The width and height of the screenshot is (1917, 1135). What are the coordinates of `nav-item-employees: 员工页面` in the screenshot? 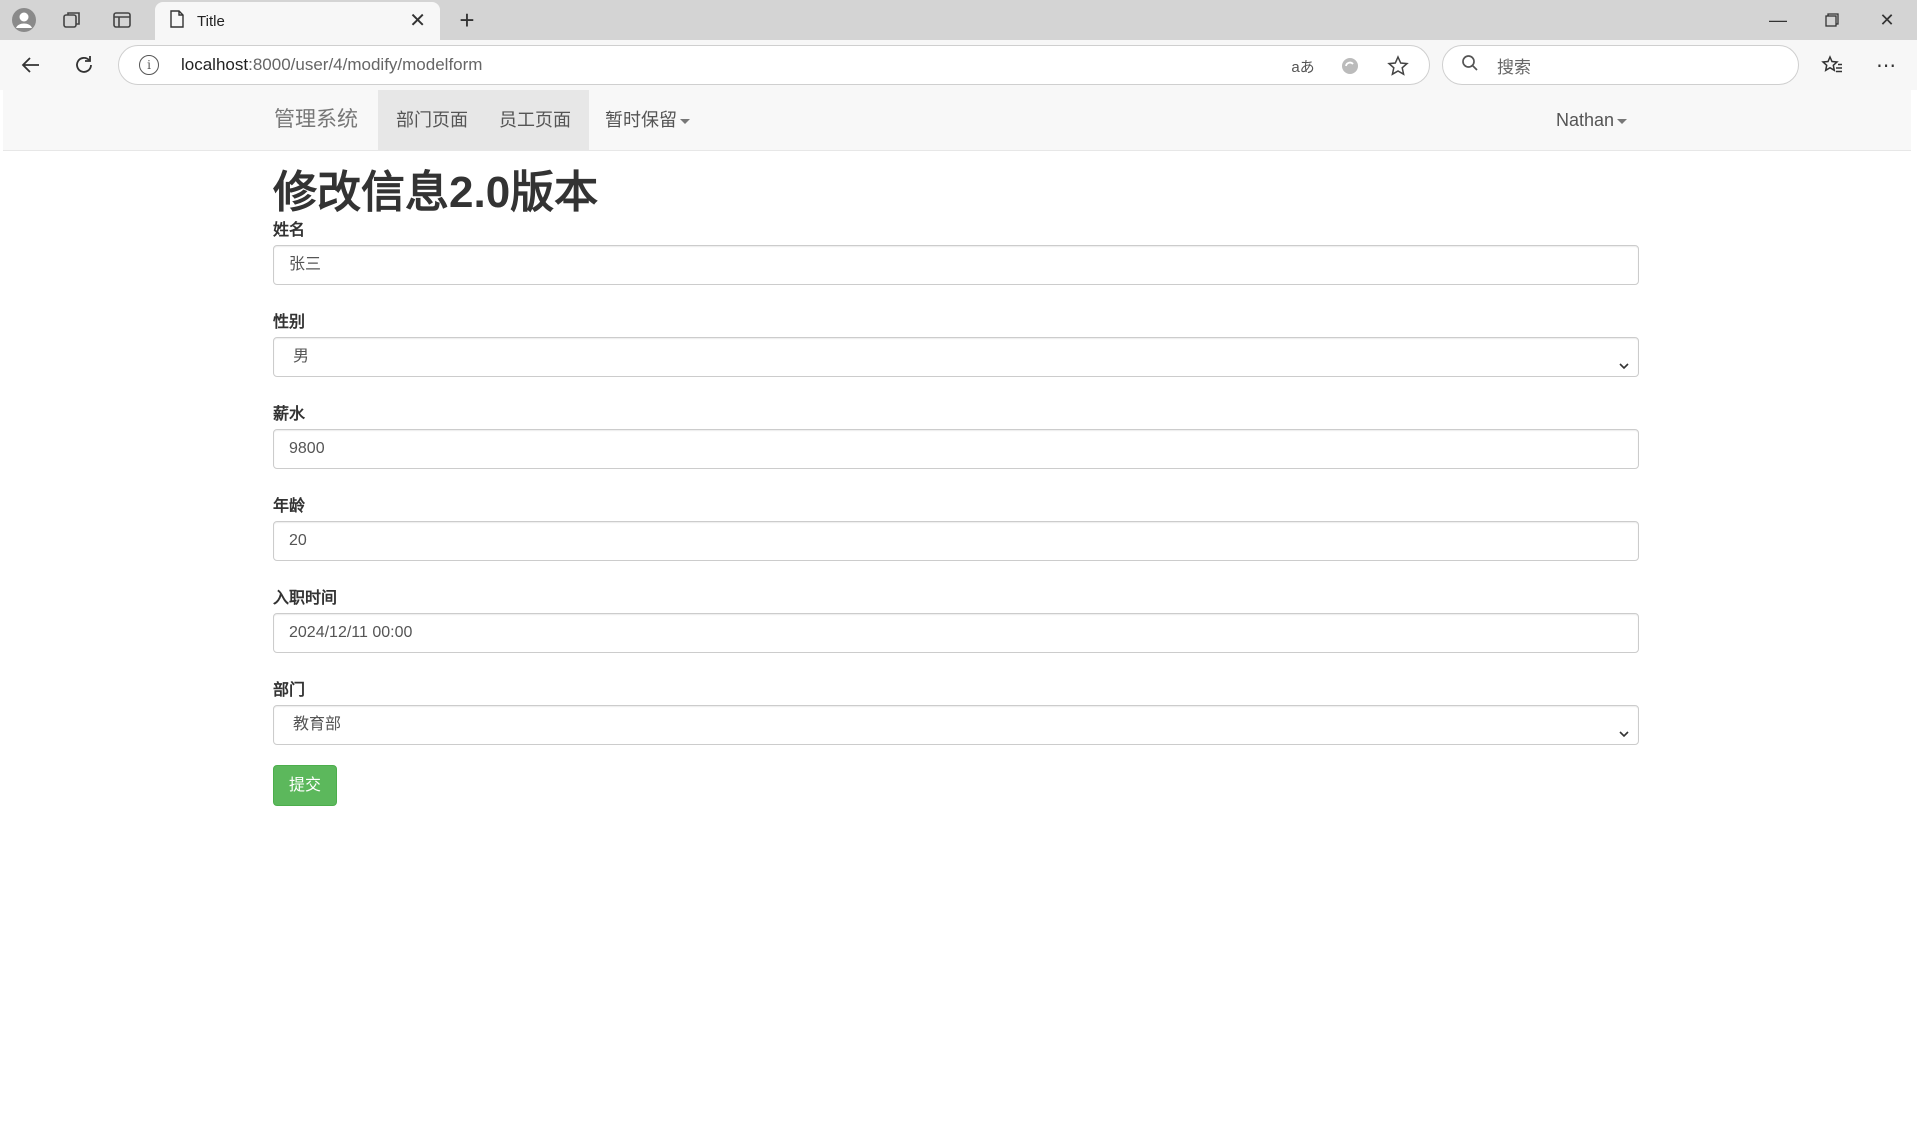 It's located at (535, 120).